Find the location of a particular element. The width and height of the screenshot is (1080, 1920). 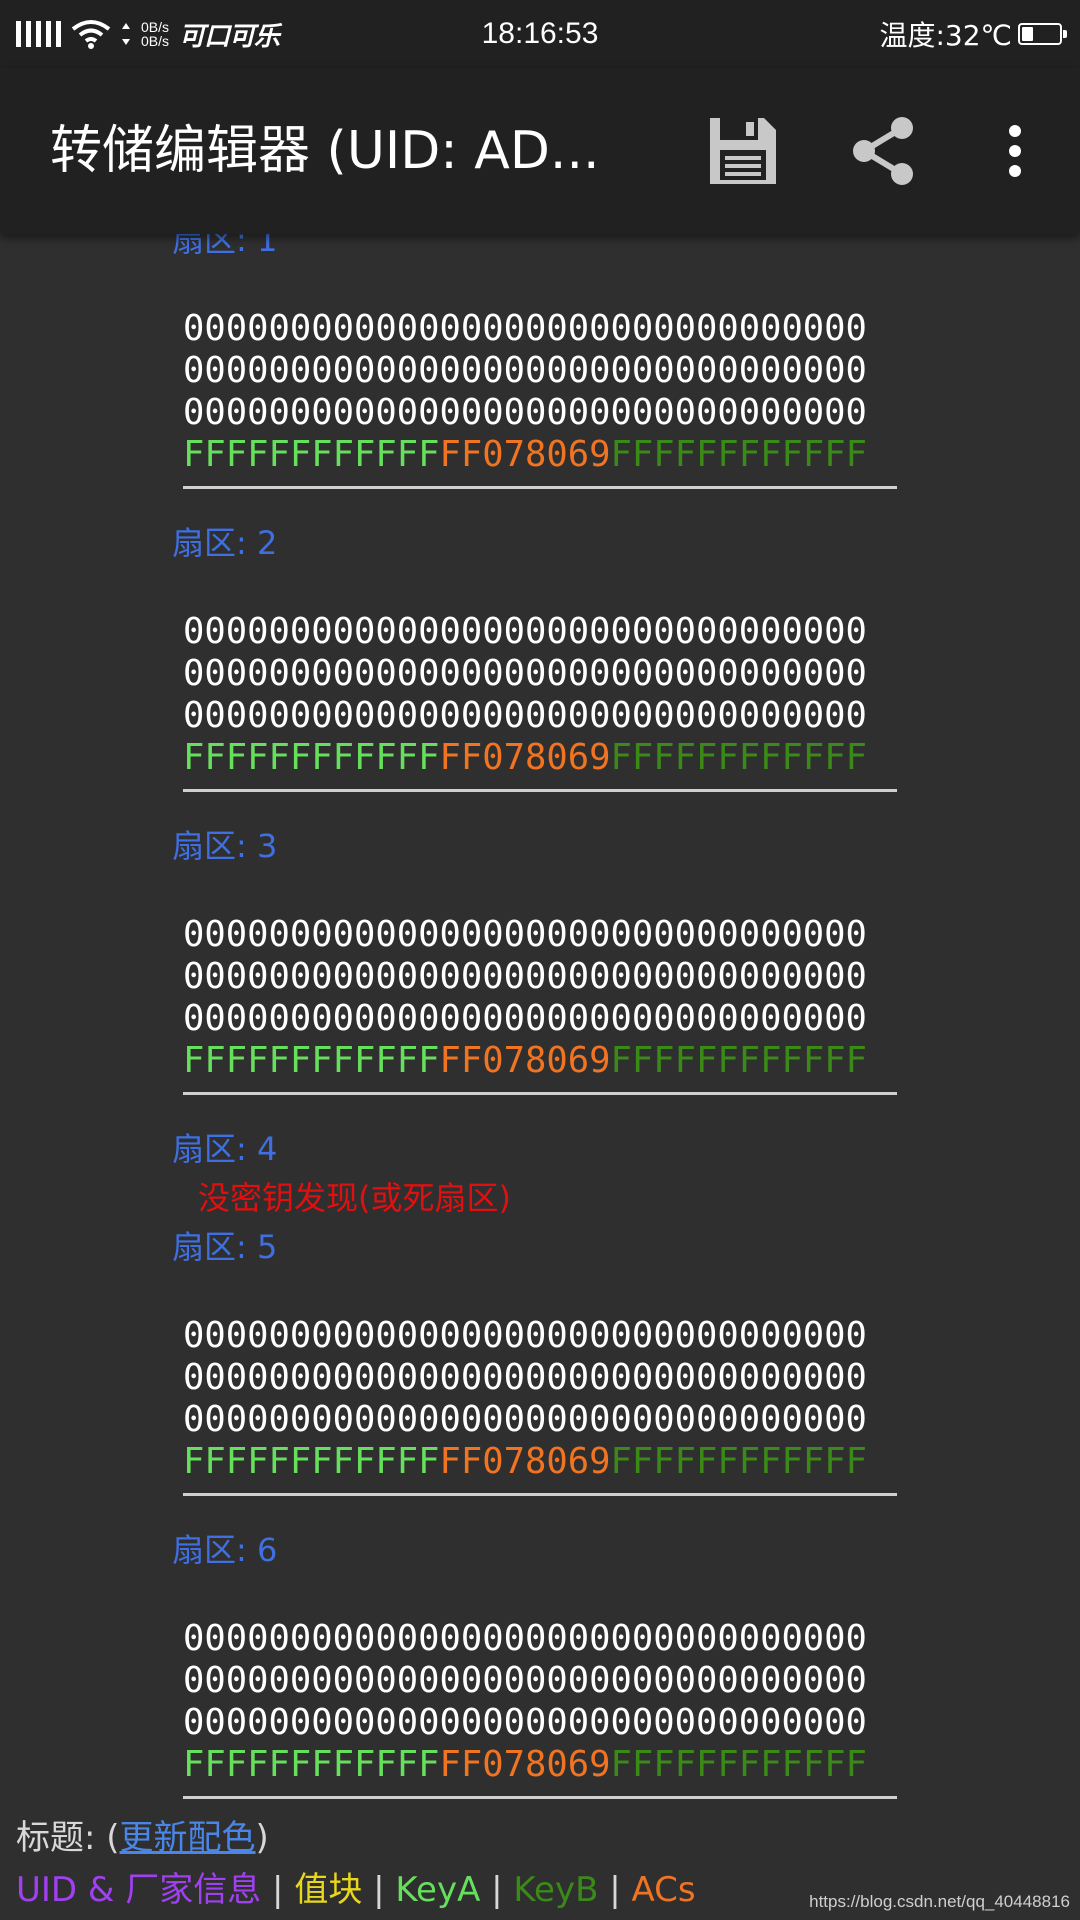

more-options-button is located at coordinates (1015, 151).